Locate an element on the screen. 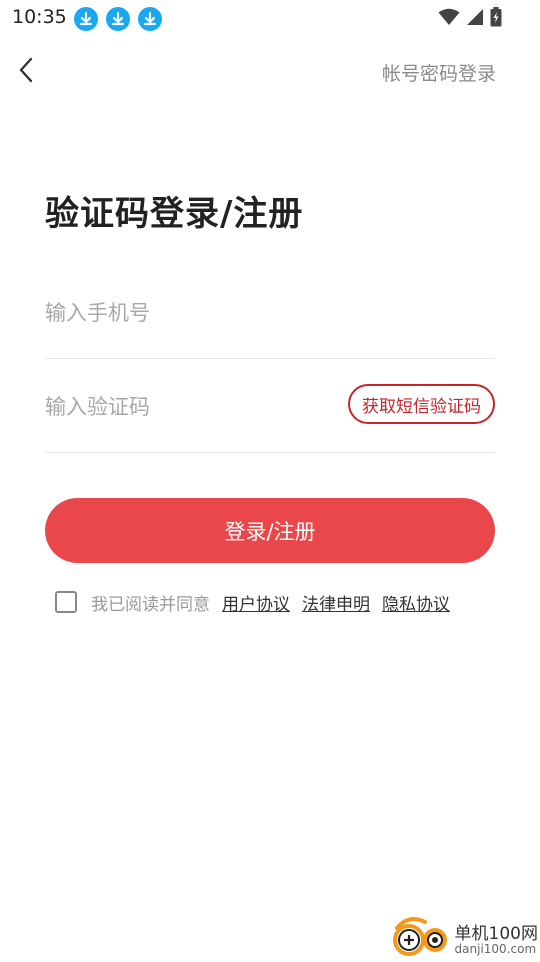 The height and width of the screenshot is (962, 540). agreement-checkbox is located at coordinates (66, 602).